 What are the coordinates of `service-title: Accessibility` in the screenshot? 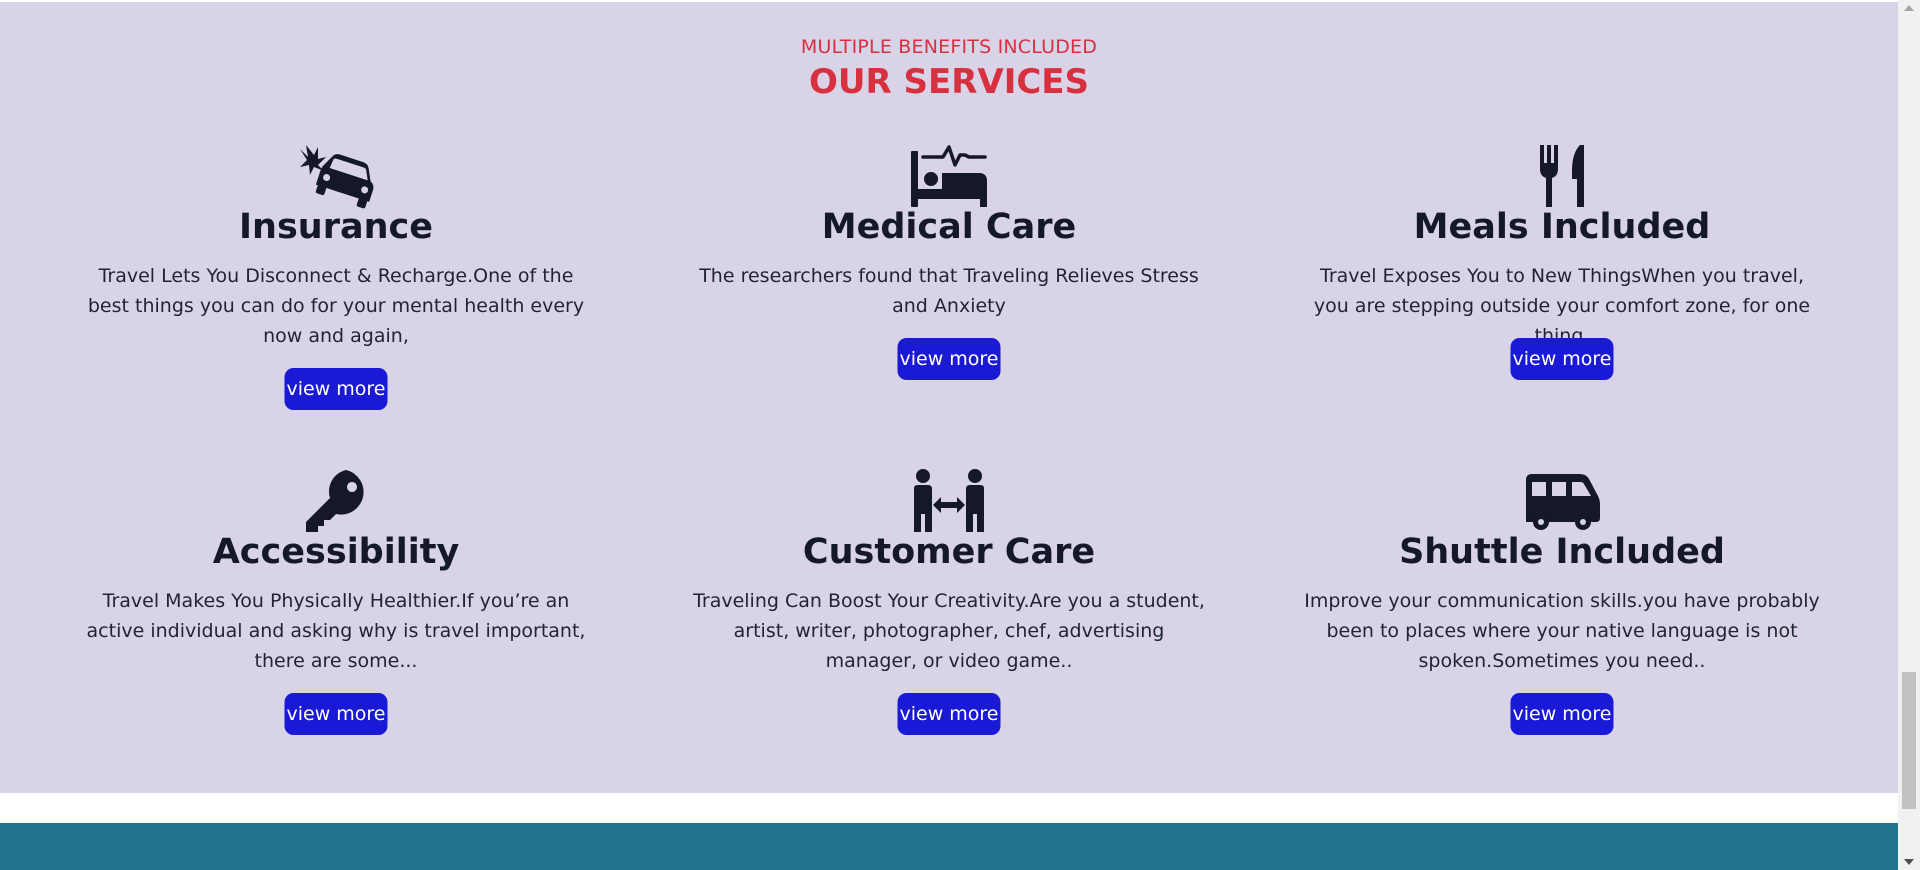 It's located at (336, 552).